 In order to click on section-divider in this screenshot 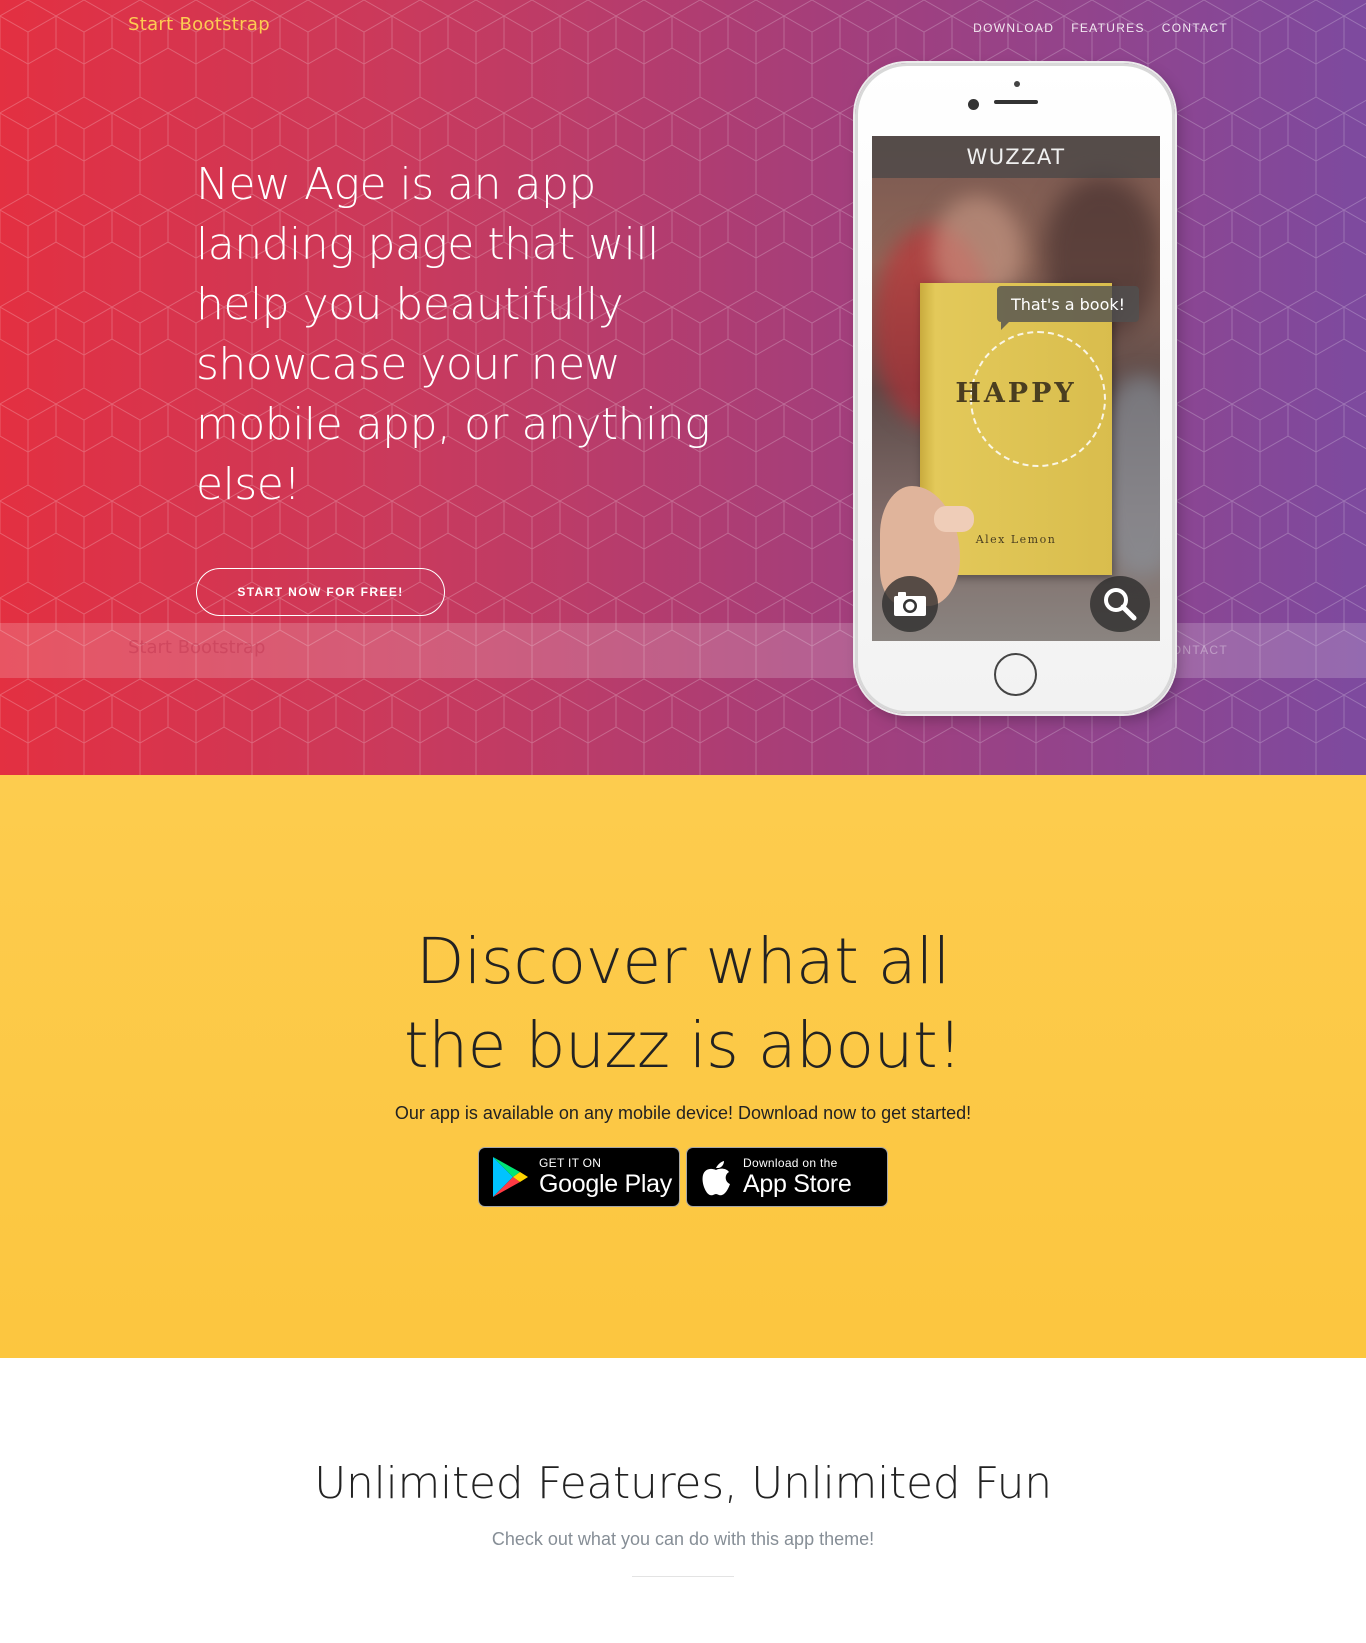, I will do `click(683, 1576)`.